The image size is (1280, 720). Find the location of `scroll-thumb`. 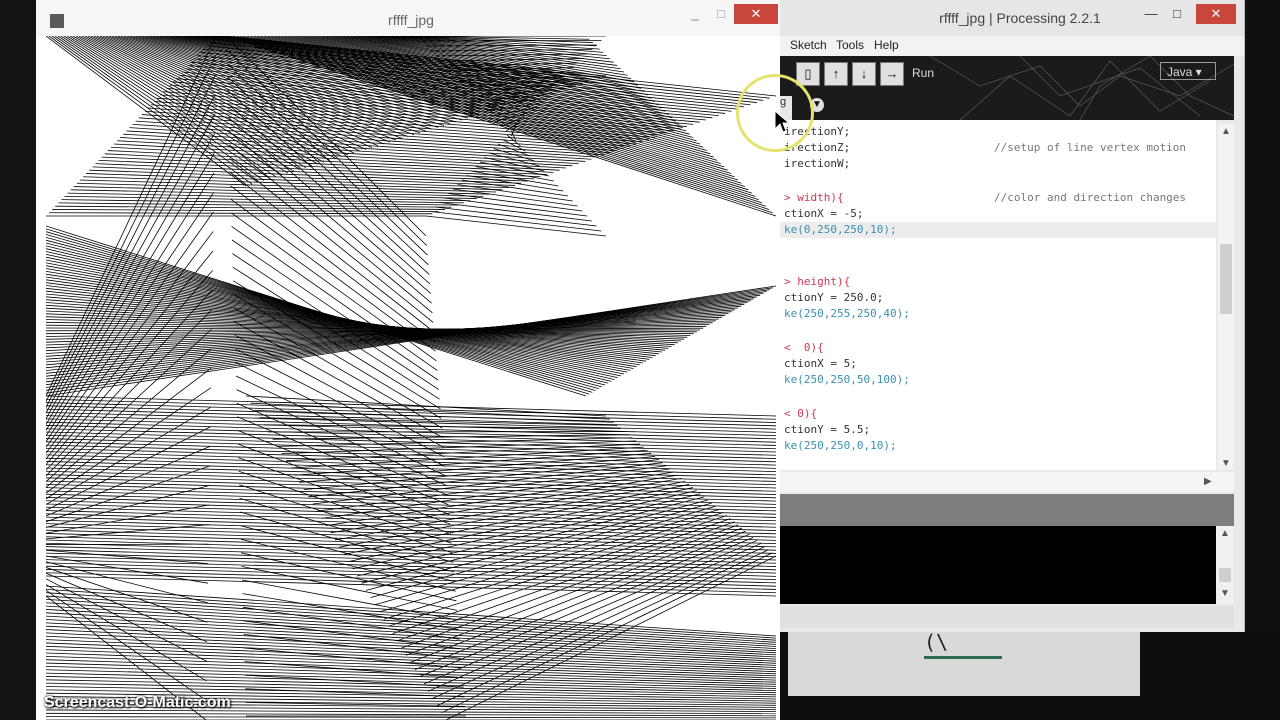

scroll-thumb is located at coordinates (1226, 279).